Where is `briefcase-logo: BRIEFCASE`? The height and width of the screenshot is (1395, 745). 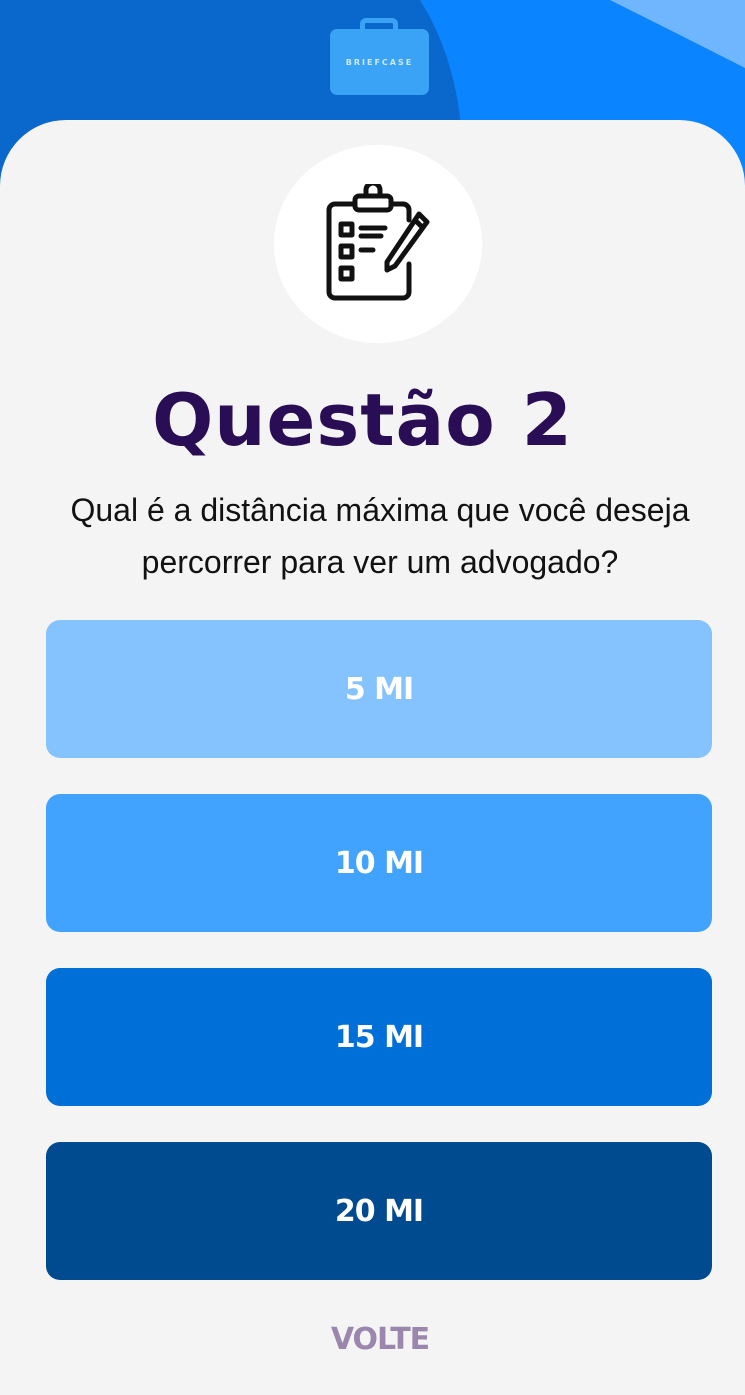
briefcase-logo: BRIEFCASE is located at coordinates (379, 56).